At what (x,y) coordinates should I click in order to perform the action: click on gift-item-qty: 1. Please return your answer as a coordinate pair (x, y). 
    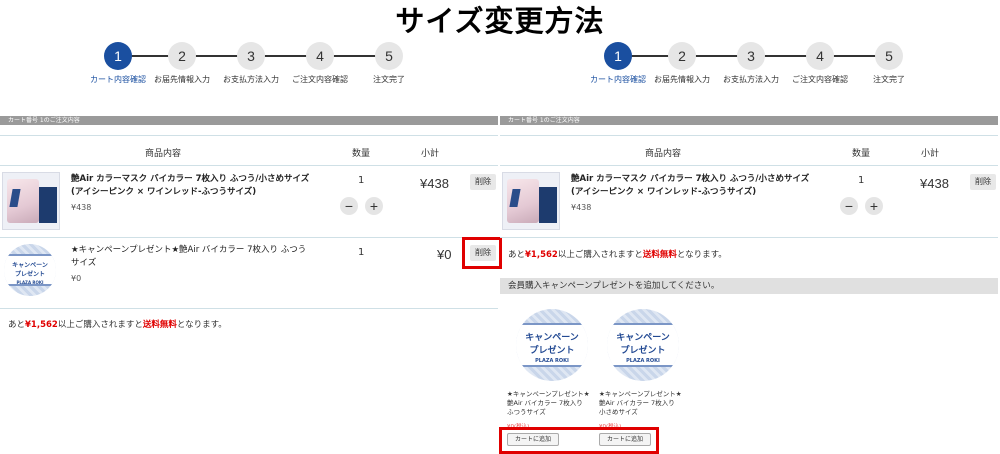
    Looking at the image, I should click on (361, 252).